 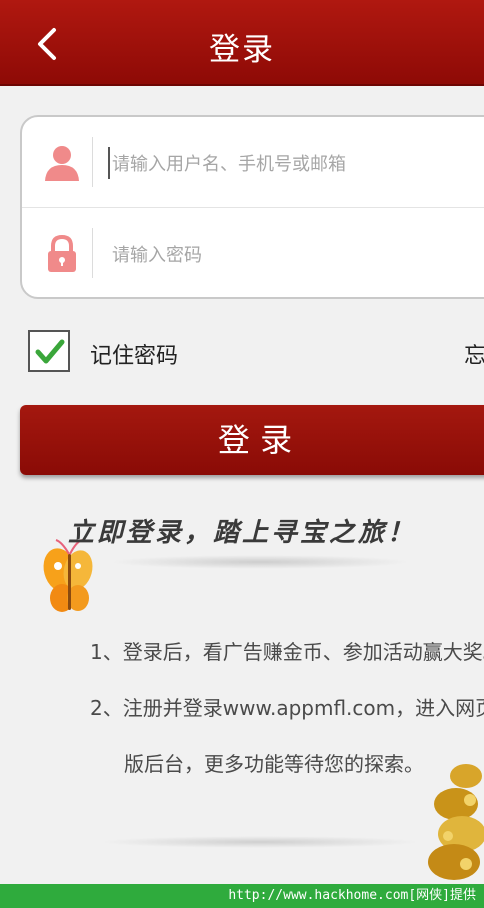 What do you see at coordinates (62, 163) in the screenshot?
I see `user-icon` at bounding box center [62, 163].